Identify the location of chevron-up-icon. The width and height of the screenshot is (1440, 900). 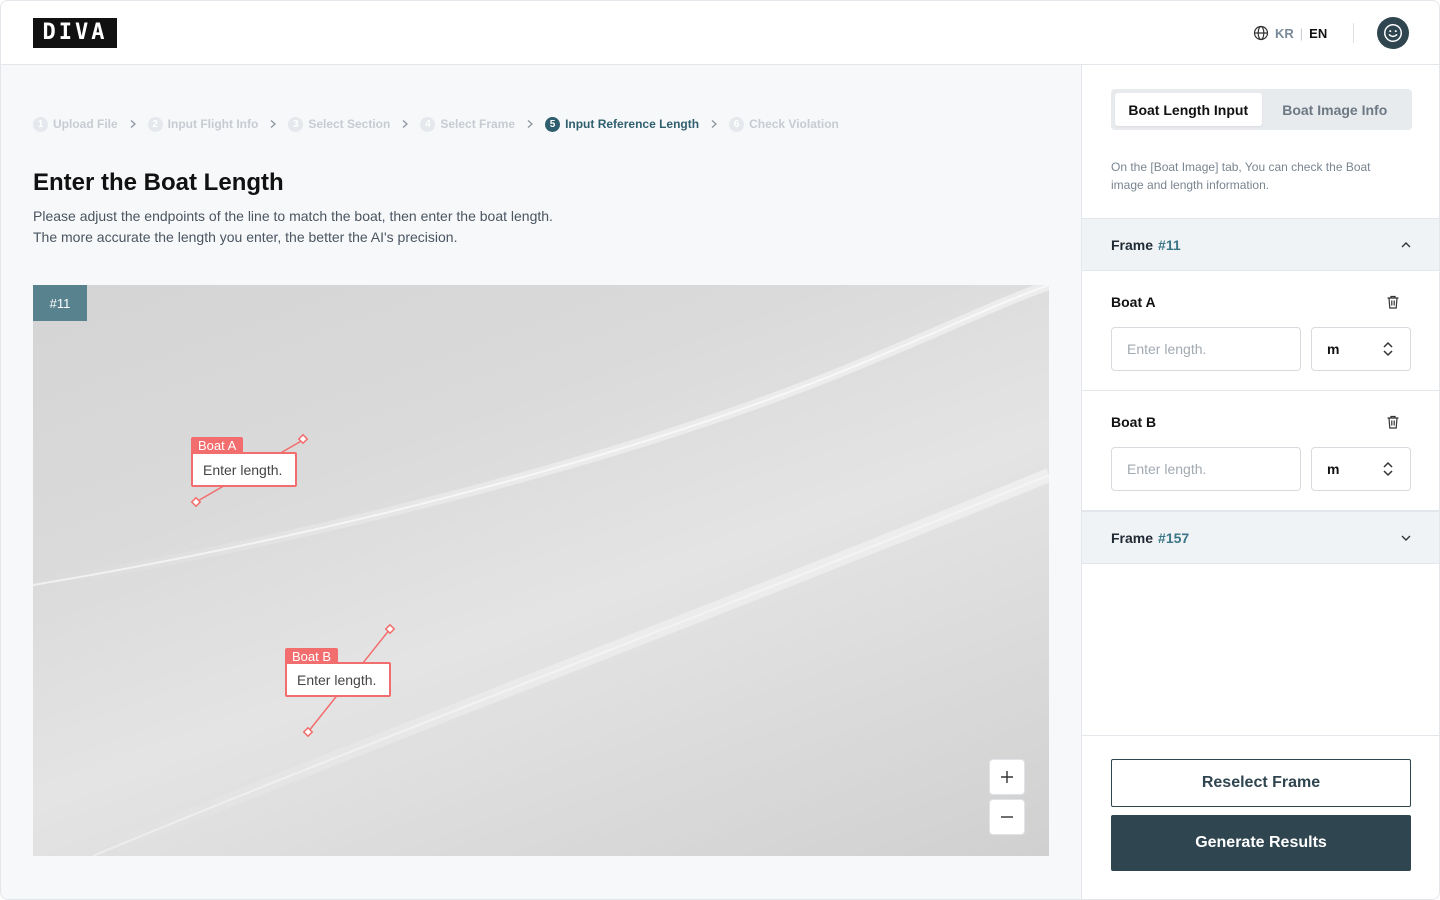
(1406, 245).